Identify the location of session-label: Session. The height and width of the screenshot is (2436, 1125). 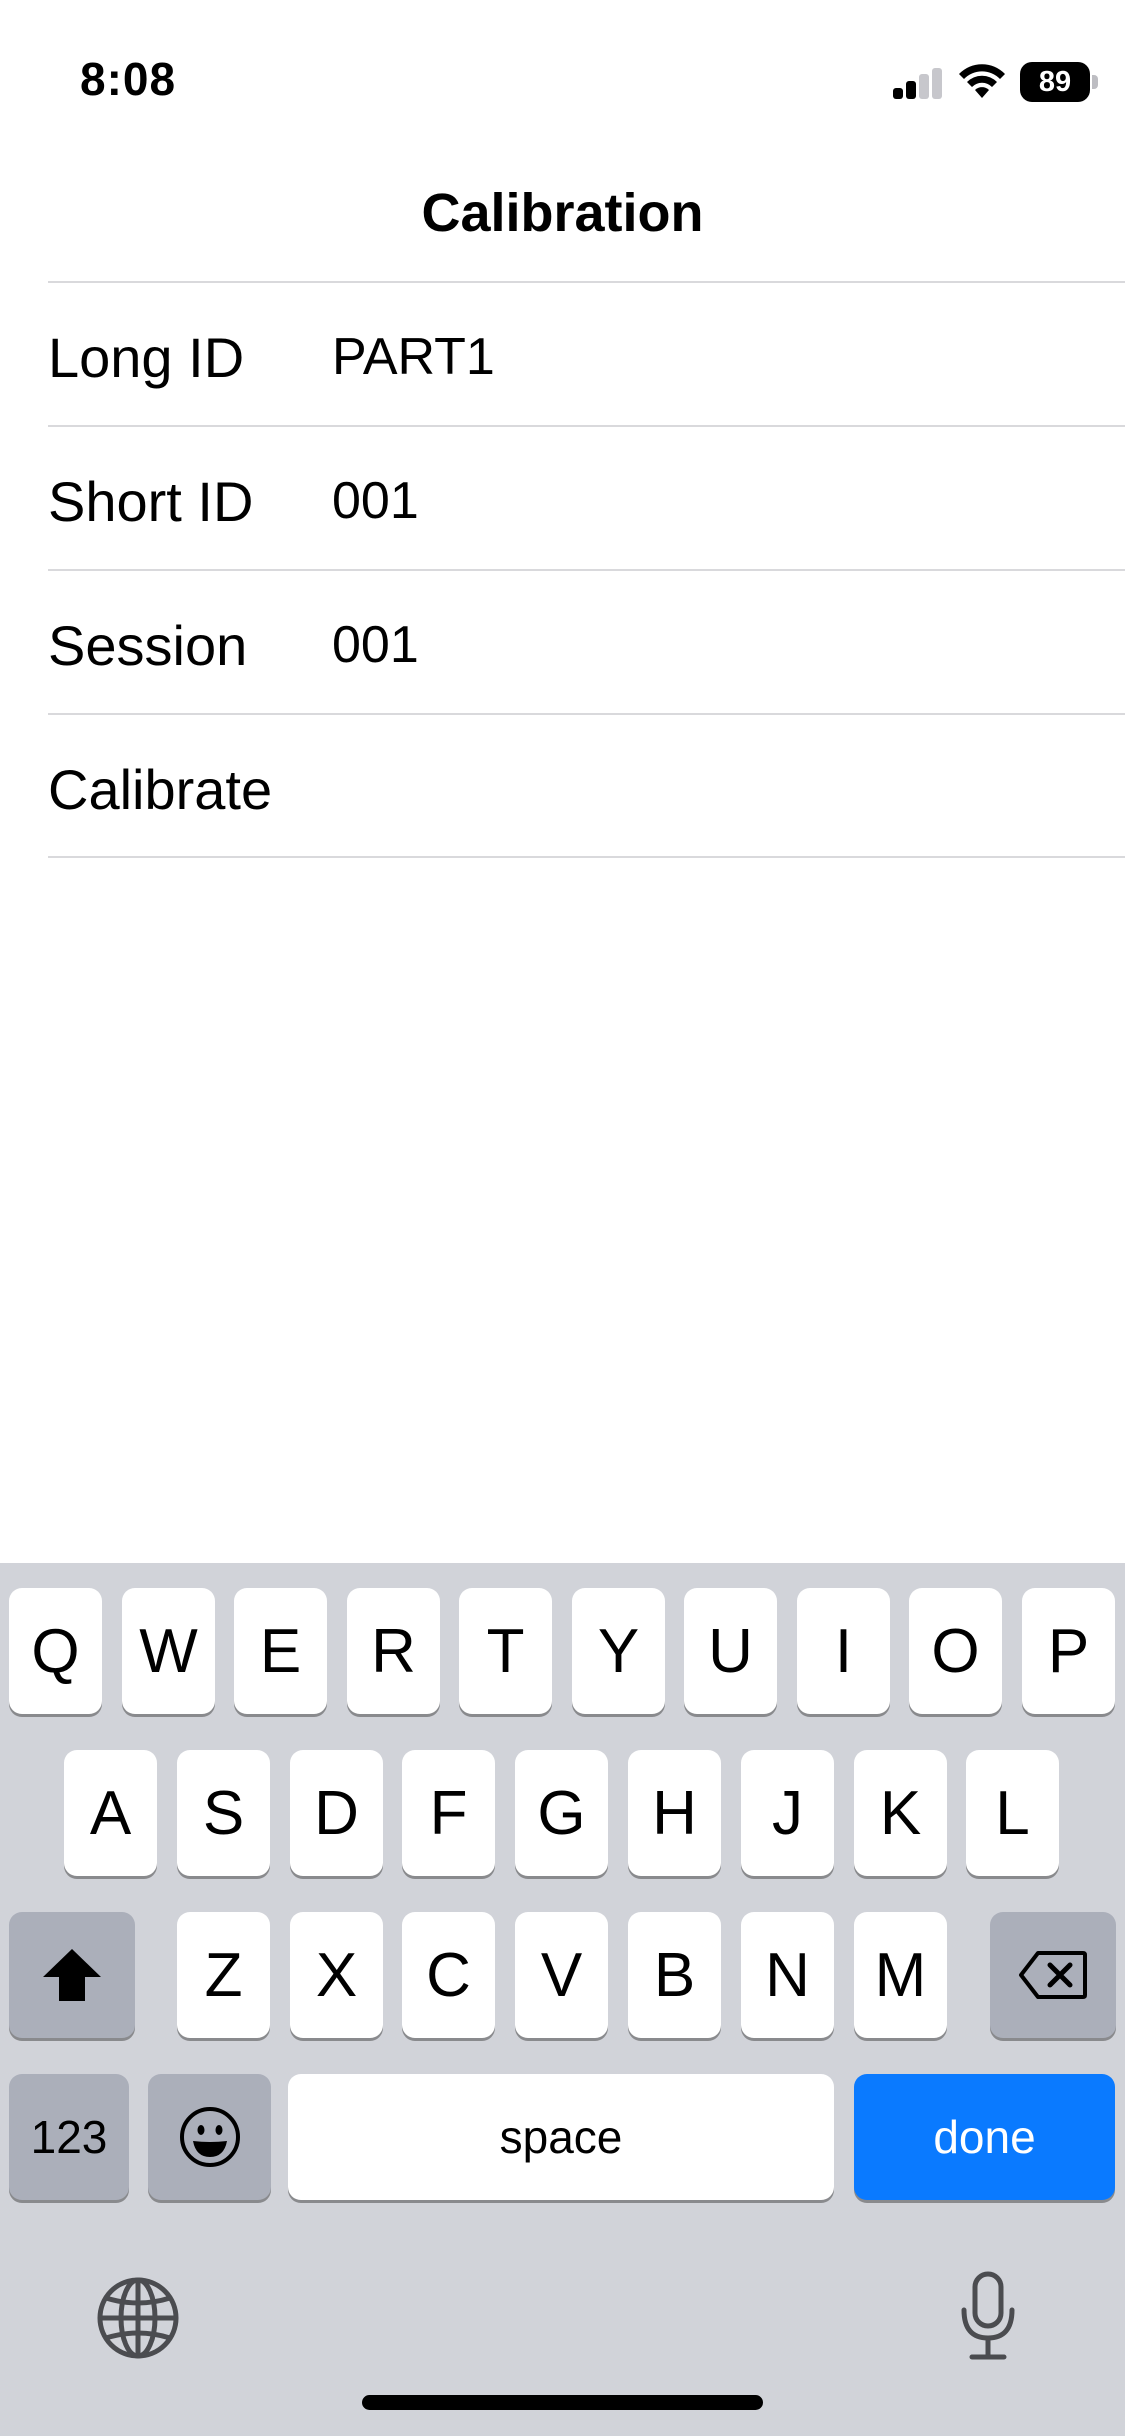
(148, 645).